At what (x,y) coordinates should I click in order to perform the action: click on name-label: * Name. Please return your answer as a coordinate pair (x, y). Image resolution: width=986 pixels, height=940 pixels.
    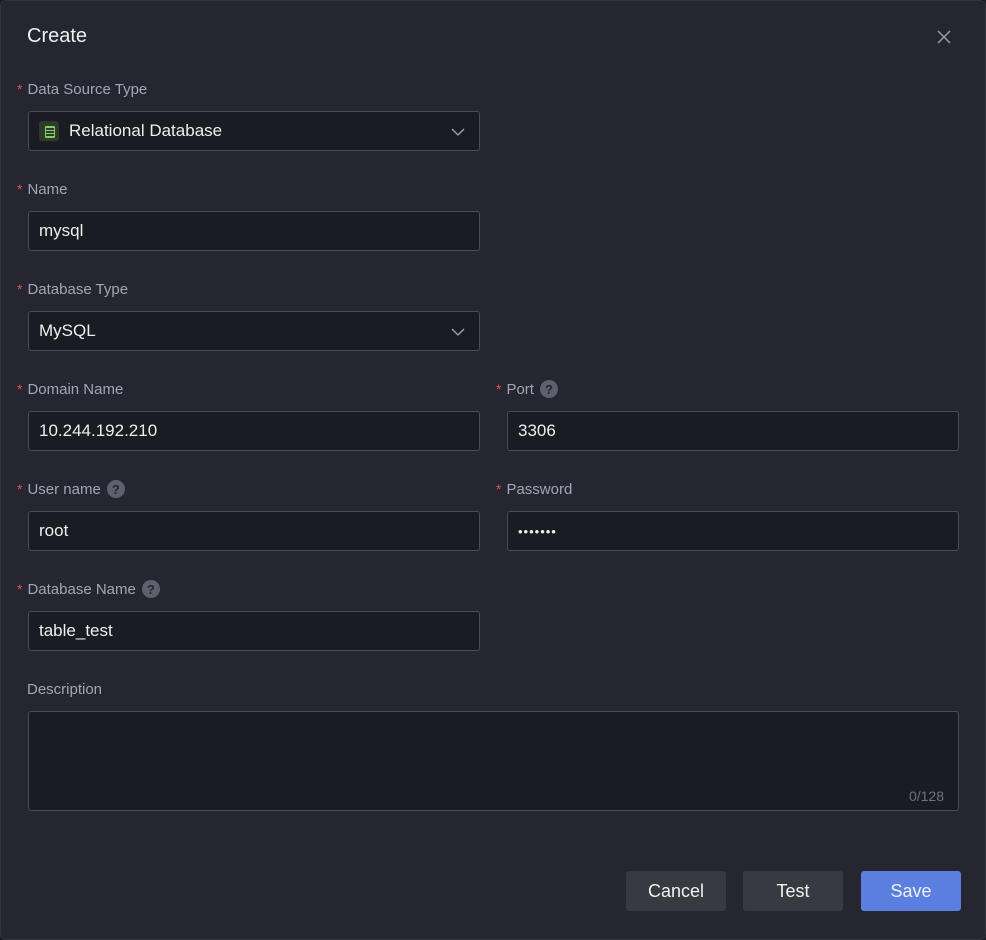
    Looking at the image, I should click on (42, 189).